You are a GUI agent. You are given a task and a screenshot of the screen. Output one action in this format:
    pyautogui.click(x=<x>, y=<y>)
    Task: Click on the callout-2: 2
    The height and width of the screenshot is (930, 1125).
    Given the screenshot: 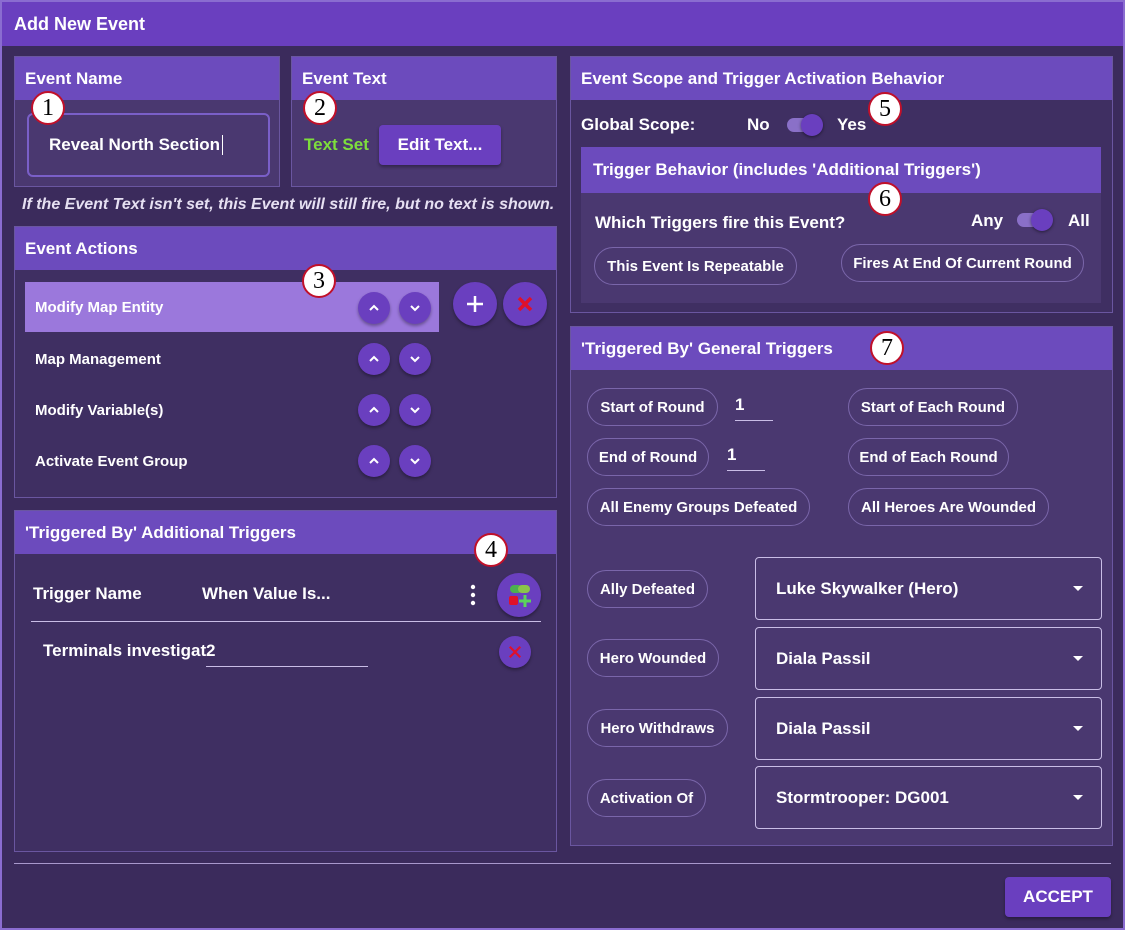 What is the action you would take?
    pyautogui.click(x=320, y=108)
    